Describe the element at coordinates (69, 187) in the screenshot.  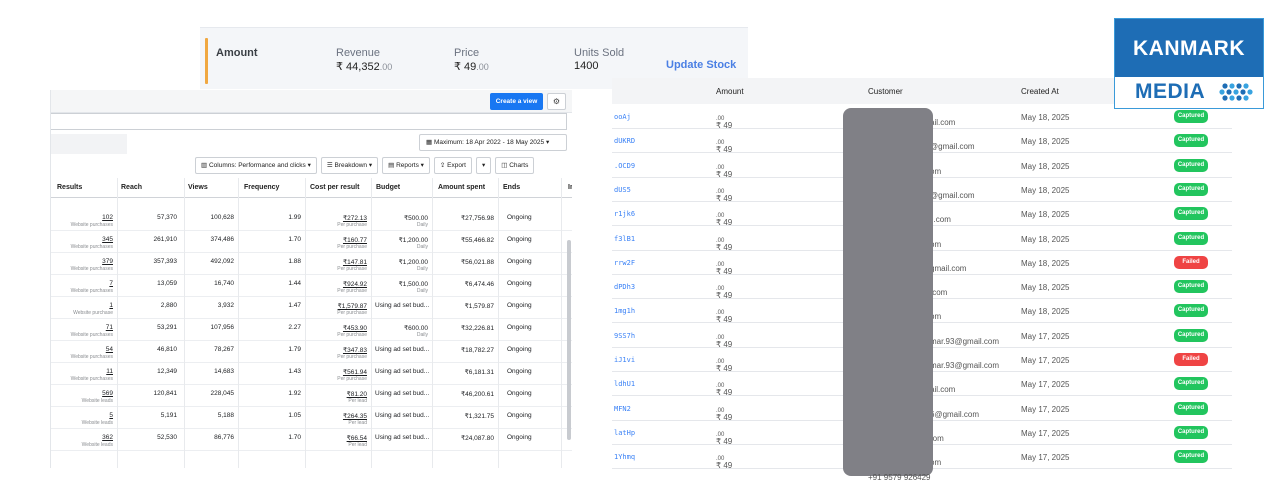
I see `column-header-0: Results` at that location.